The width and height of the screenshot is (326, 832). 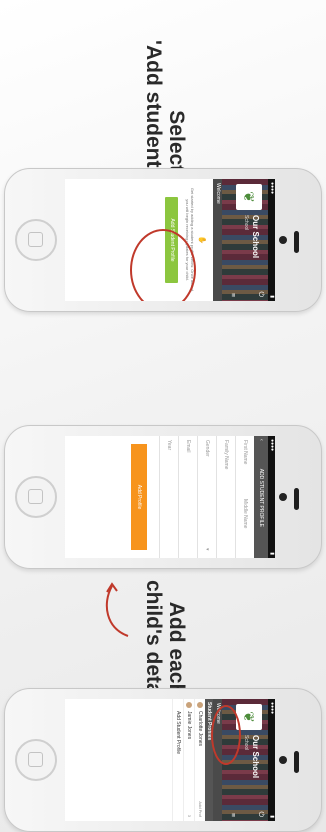 I want to click on student-name: Jamie Jones, so click(x=189, y=725).